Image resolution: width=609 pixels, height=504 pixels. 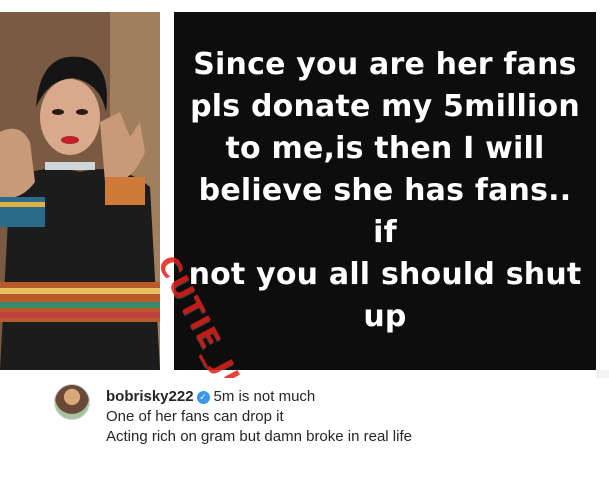 What do you see at coordinates (385, 148) in the screenshot?
I see `quote-line: to me,is then I will` at bounding box center [385, 148].